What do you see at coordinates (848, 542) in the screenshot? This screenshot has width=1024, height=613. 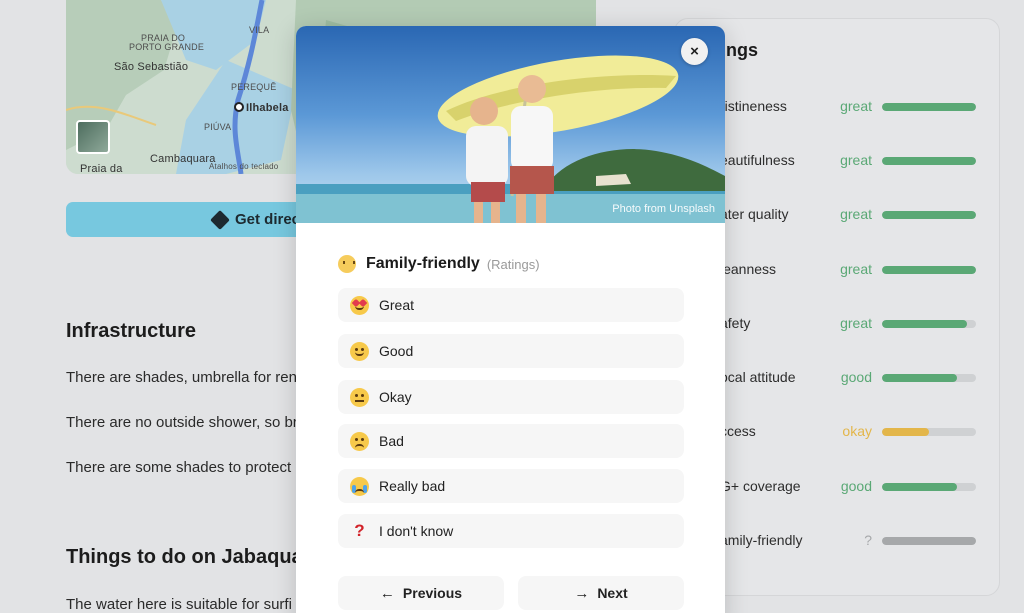 I see `rating-row: amily-friendly?` at bounding box center [848, 542].